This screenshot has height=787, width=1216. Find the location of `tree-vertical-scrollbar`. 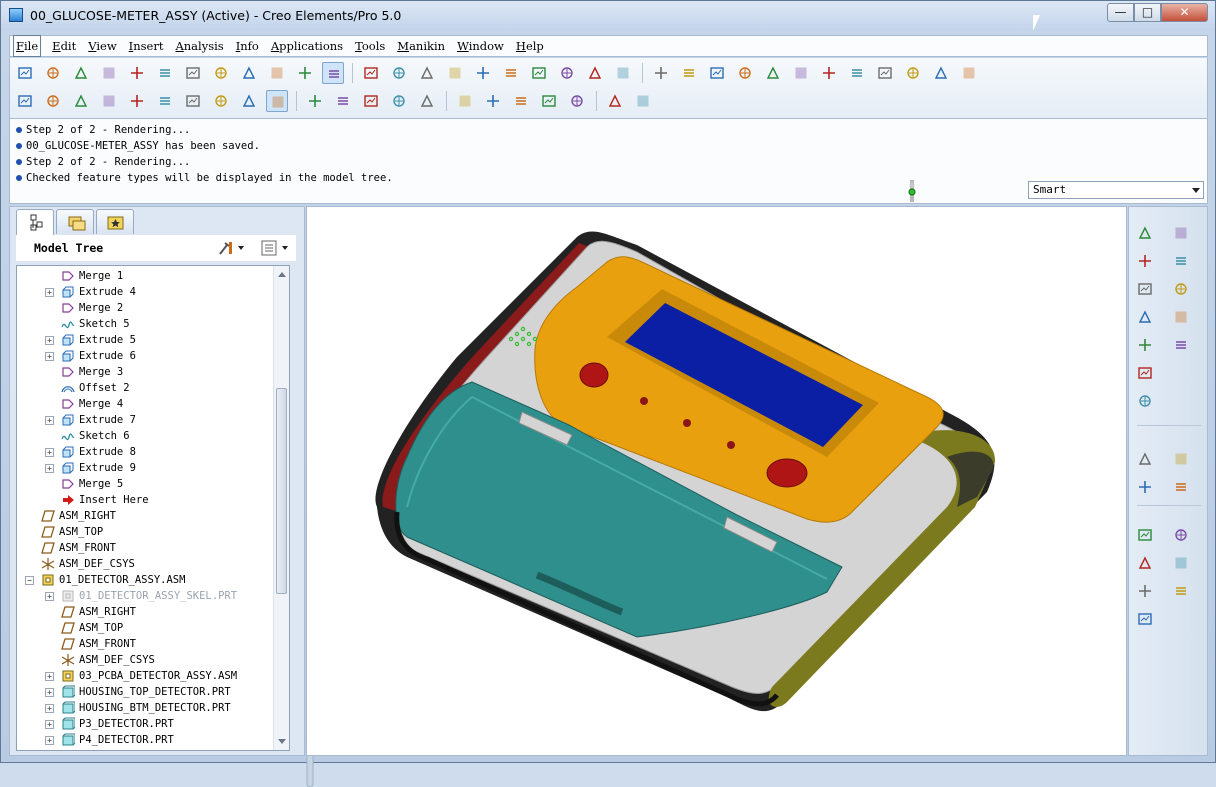

tree-vertical-scrollbar is located at coordinates (281, 508).